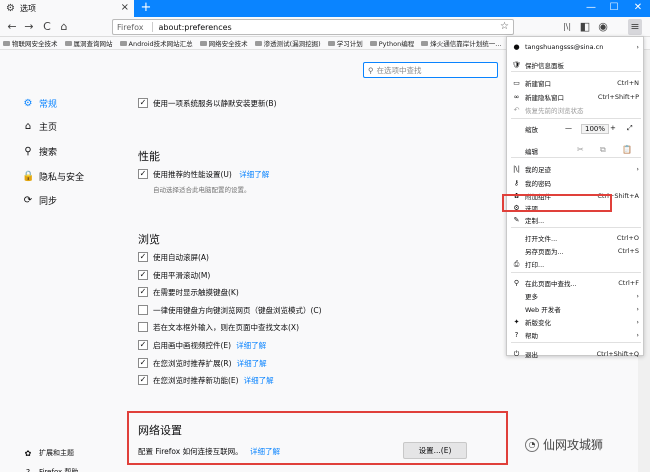  I want to click on menu-item-19: ⏻ 退出 Ctrl+Shift+Q, so click(576, 354).